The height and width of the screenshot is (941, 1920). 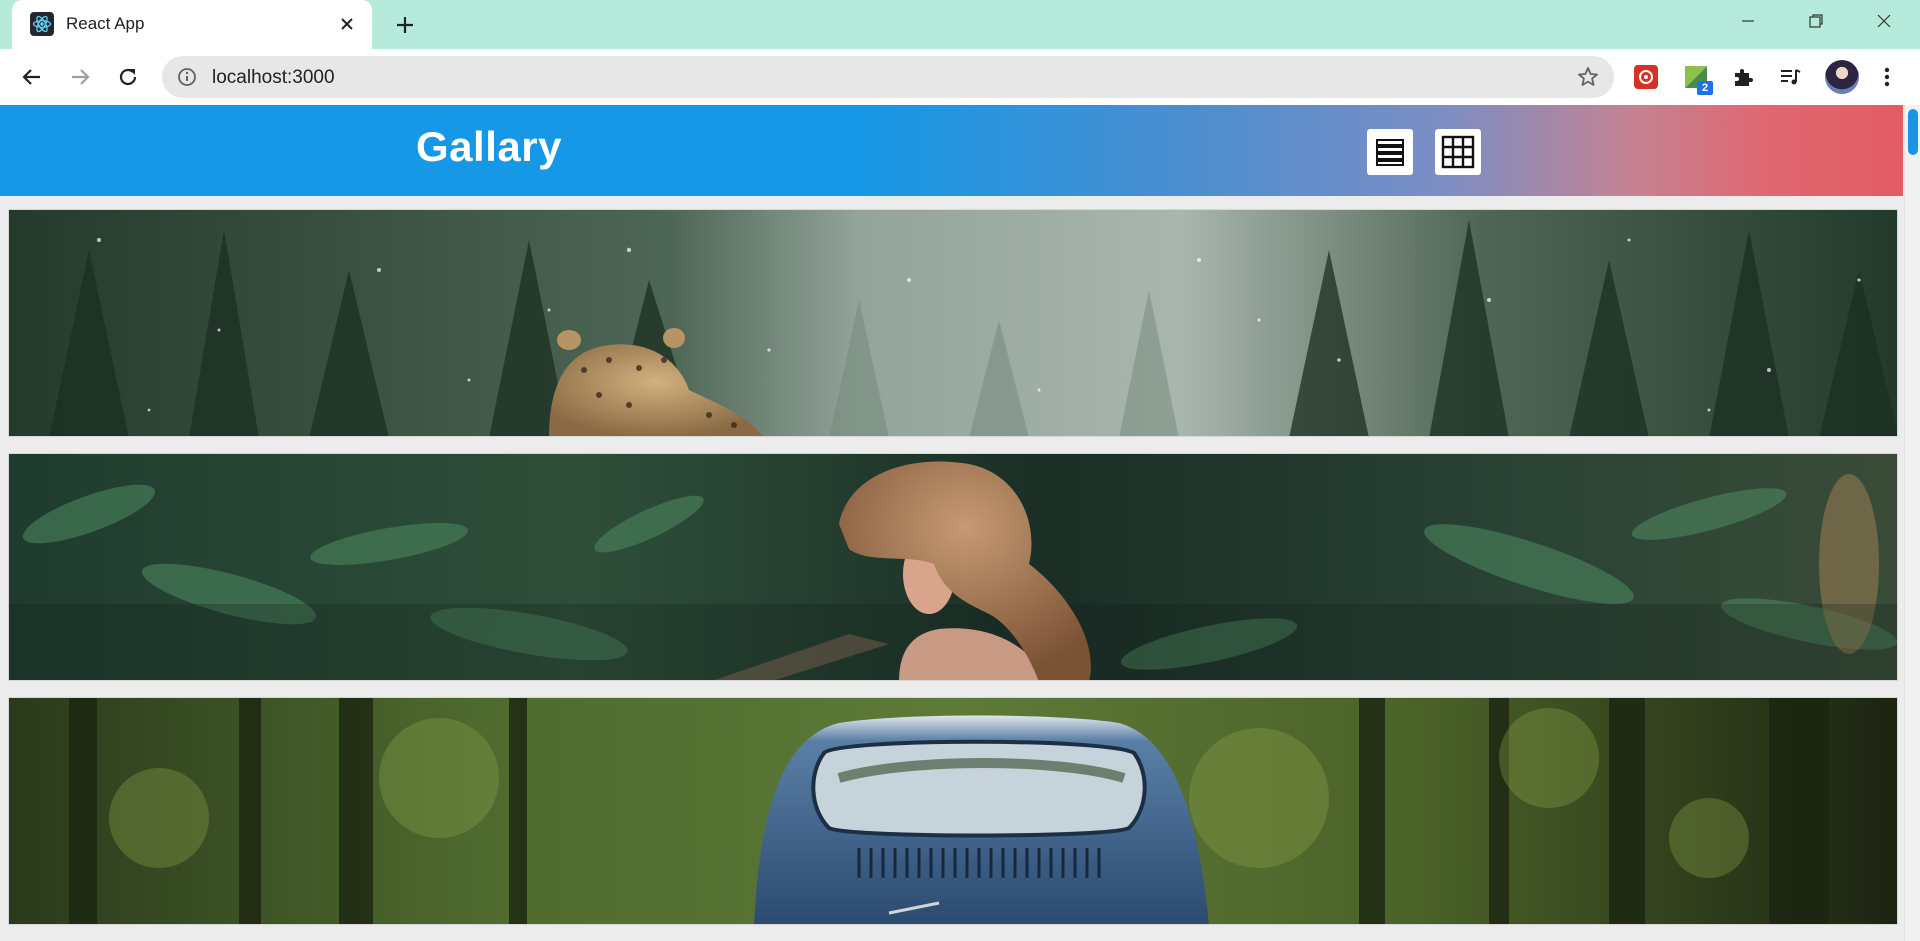 I want to click on url-text: localhost:3000, so click(x=273, y=77).